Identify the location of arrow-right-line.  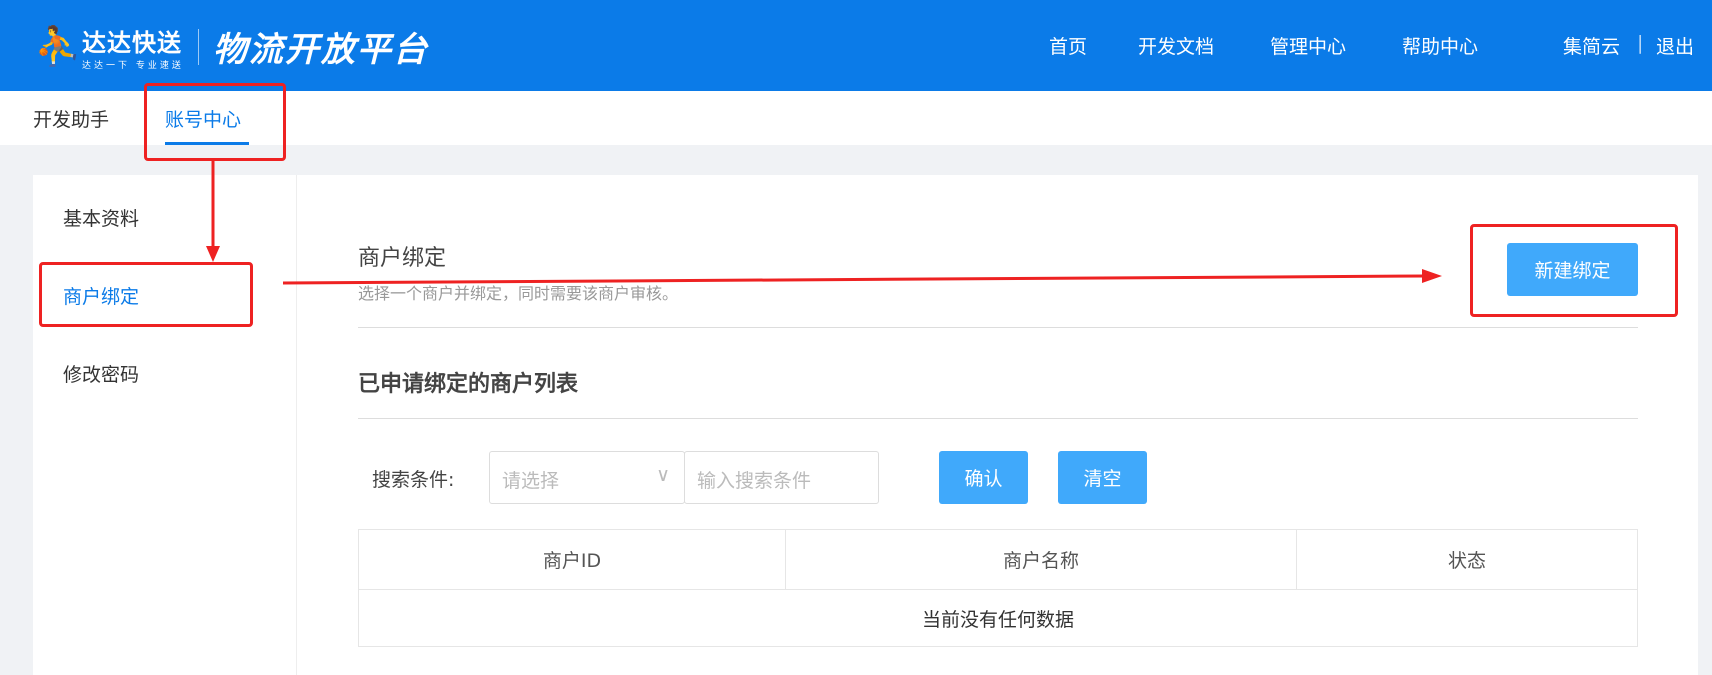
(854, 279).